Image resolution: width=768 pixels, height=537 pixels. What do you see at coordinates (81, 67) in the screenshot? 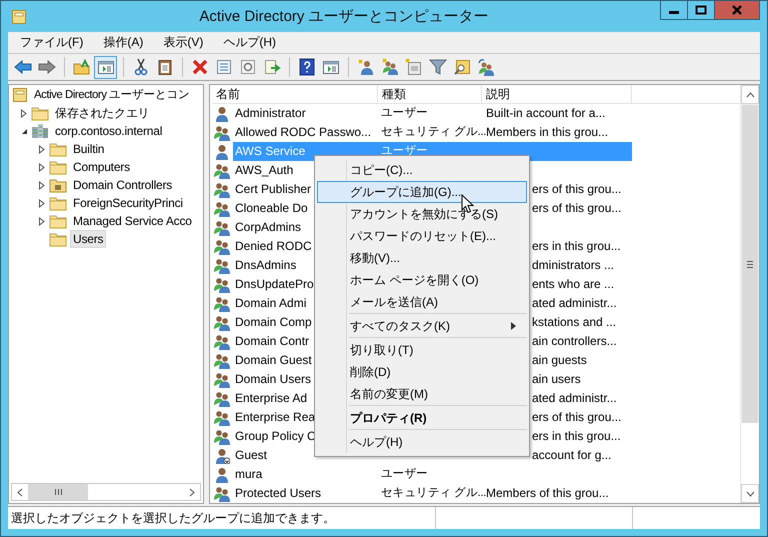
I see `folder-up-icon` at bounding box center [81, 67].